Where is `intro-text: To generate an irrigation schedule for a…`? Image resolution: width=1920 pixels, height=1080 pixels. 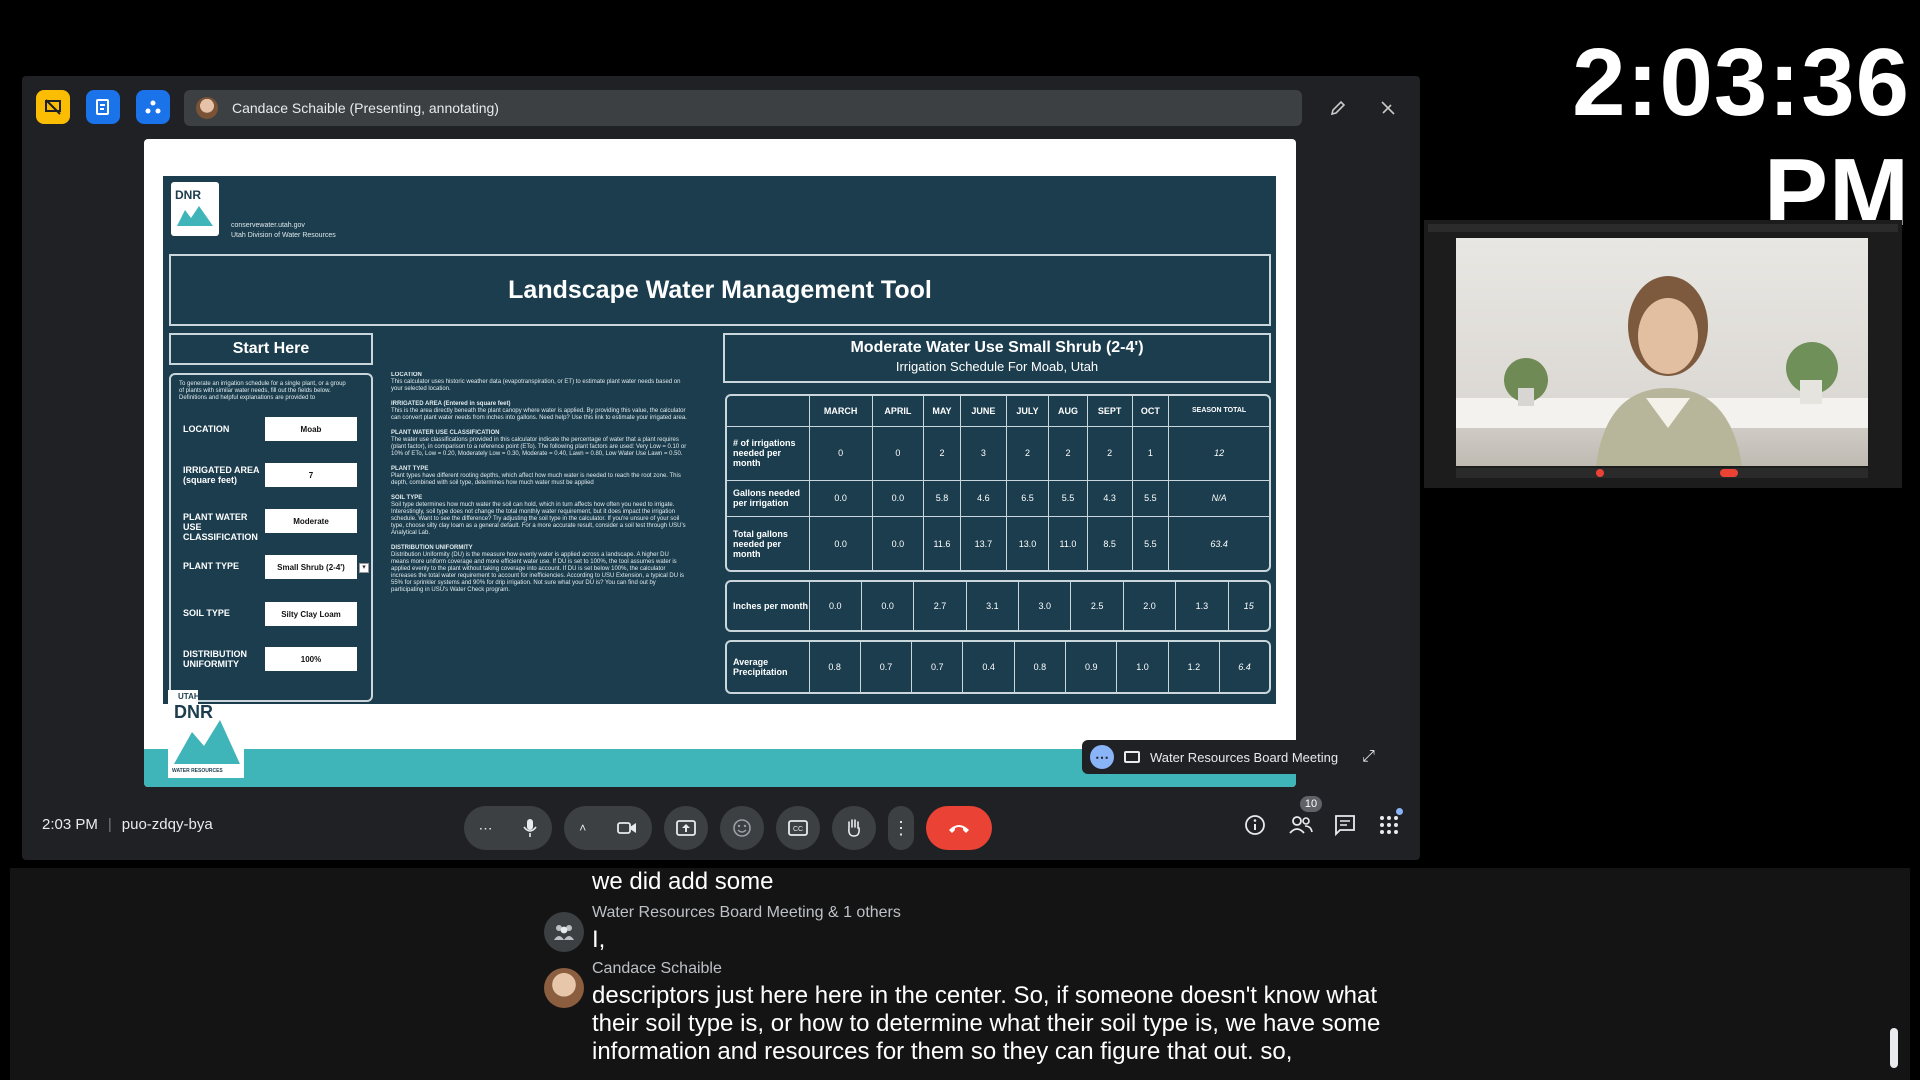
intro-text: To generate an irrigation schedule for a… is located at coordinates (262, 391).